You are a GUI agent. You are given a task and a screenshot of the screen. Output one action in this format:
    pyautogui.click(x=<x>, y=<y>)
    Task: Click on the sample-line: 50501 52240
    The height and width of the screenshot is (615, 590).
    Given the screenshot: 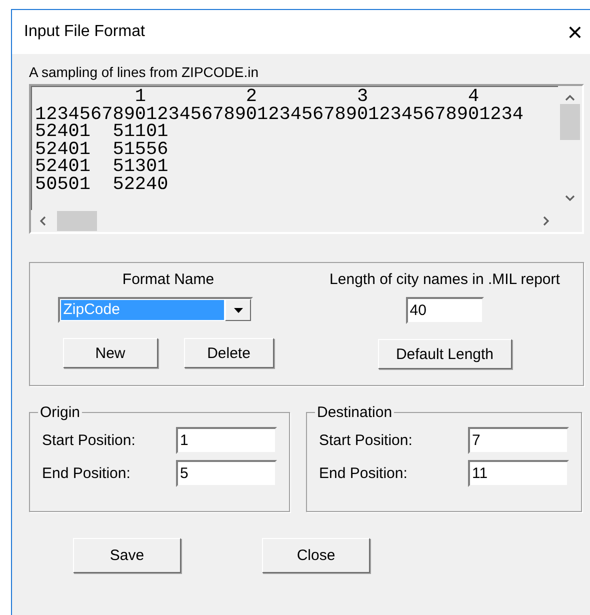 What is the action you would take?
    pyautogui.click(x=101, y=184)
    